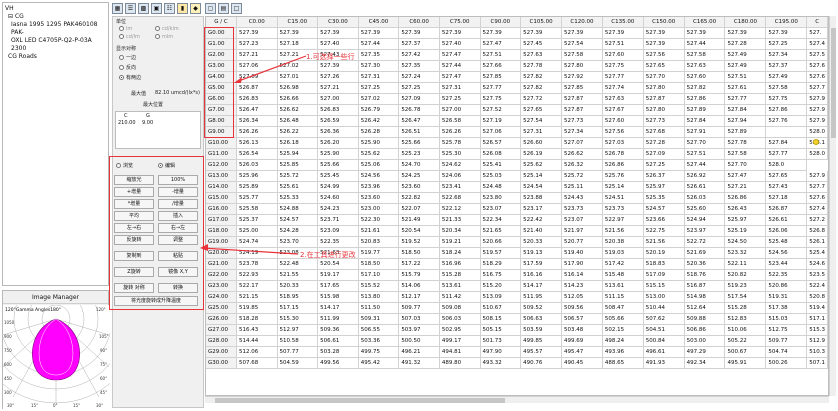 The image size is (838, 411). I want to click on horizontal-scroll-thumb, so click(360, 400).